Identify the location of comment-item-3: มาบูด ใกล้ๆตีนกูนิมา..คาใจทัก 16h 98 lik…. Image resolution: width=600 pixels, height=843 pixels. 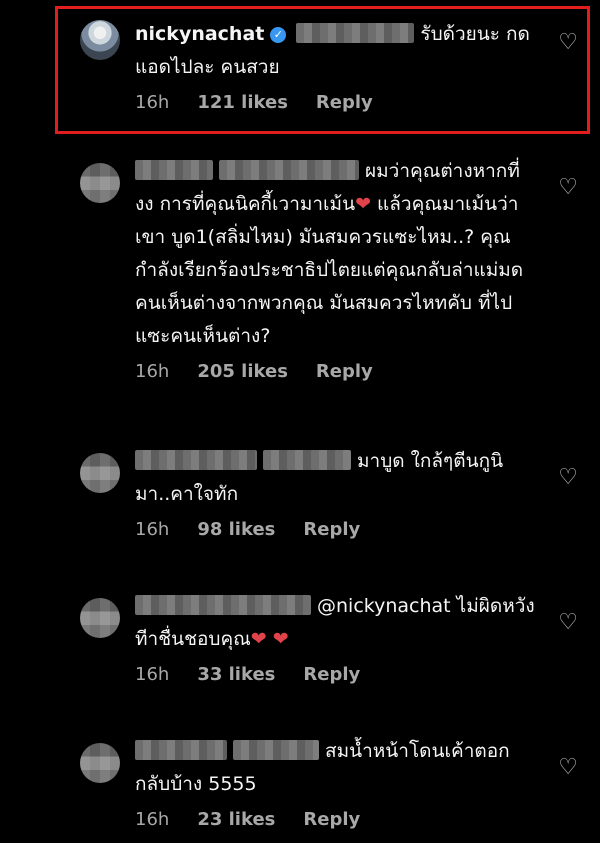
(300, 500).